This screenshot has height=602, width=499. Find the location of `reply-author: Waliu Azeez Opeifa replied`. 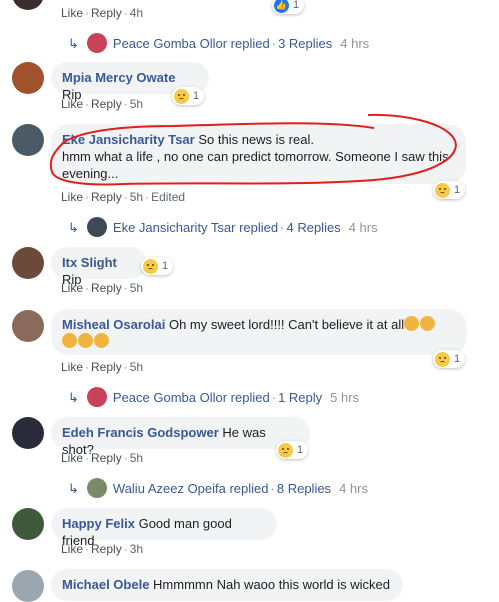

reply-author: Waliu Azeez Opeifa replied is located at coordinates (191, 488).